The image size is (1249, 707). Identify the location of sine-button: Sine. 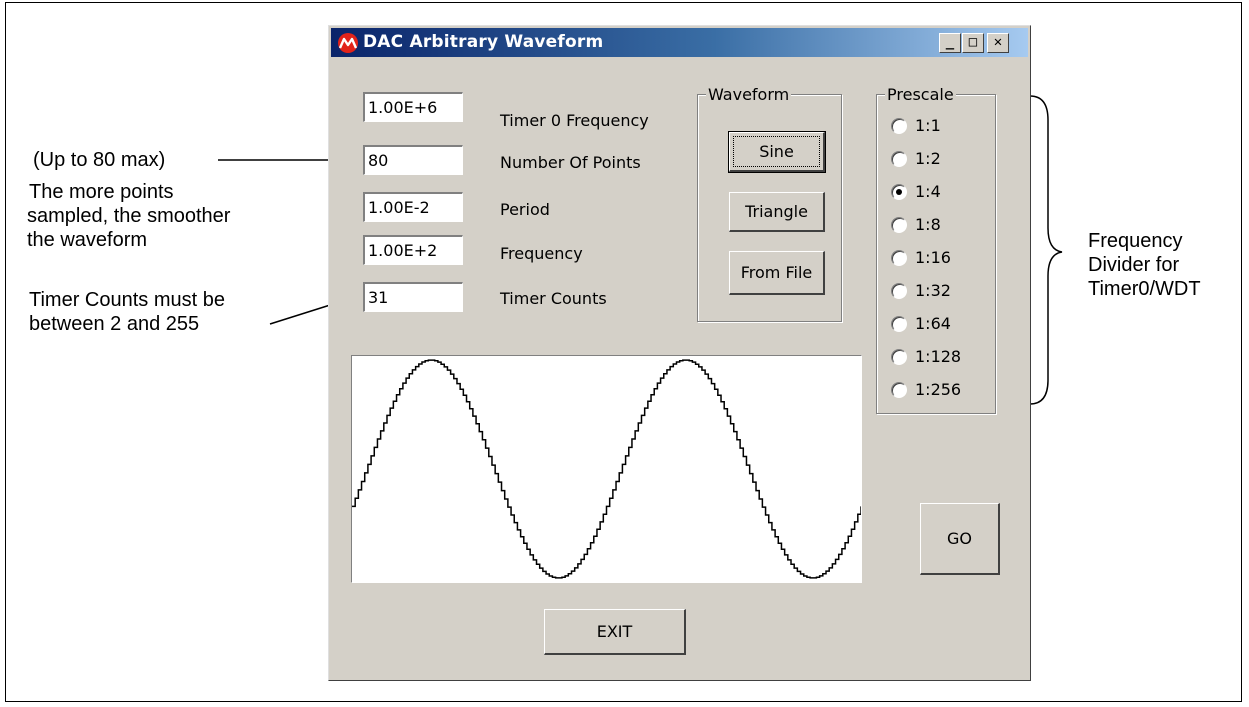
(777, 152).